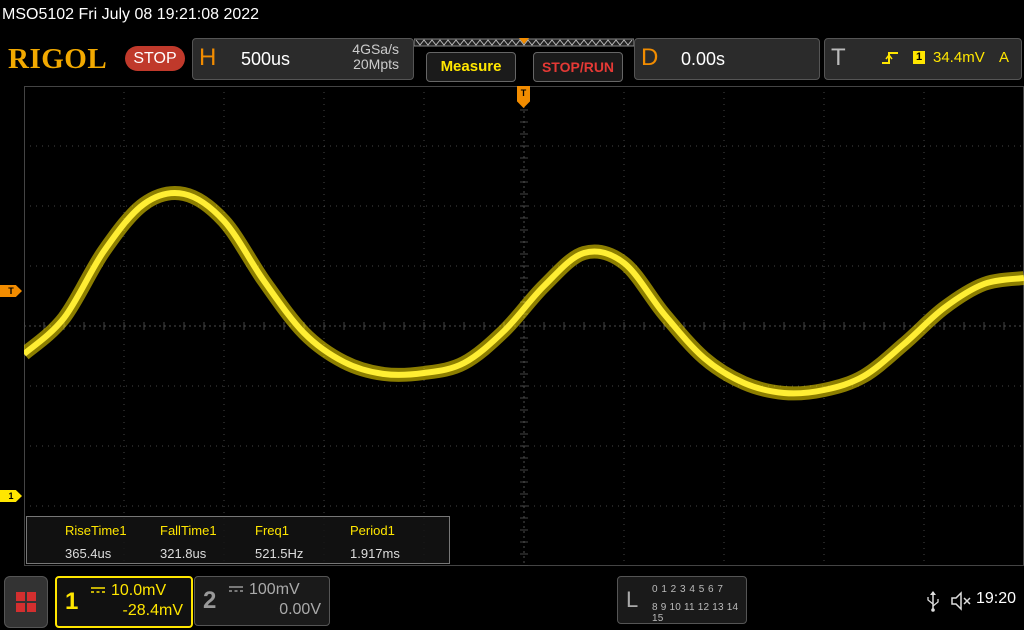 The width and height of the screenshot is (1024, 630). I want to click on measurement-label: FallTime1, so click(188, 530).